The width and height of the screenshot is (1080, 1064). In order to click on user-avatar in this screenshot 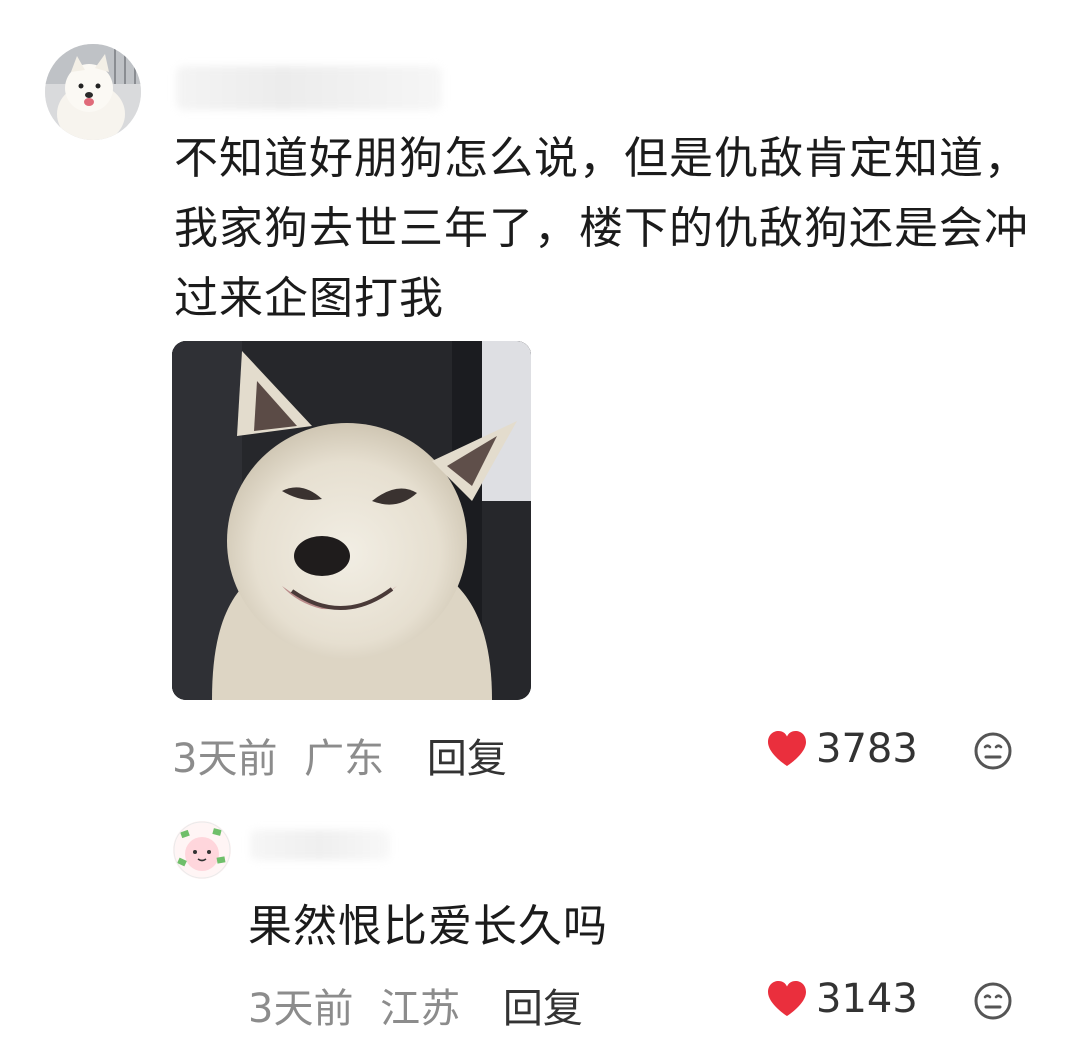, I will do `click(93, 92)`.